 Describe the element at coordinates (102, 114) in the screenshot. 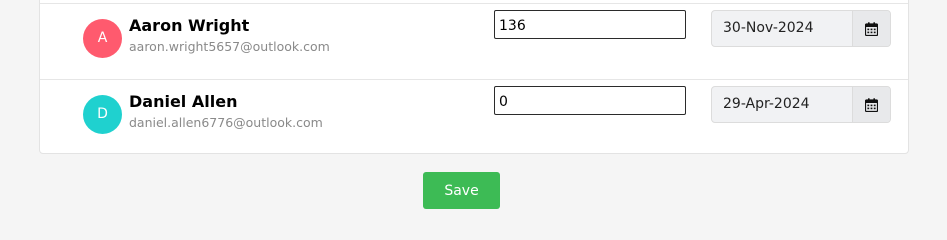

I see `avatar: D` at that location.